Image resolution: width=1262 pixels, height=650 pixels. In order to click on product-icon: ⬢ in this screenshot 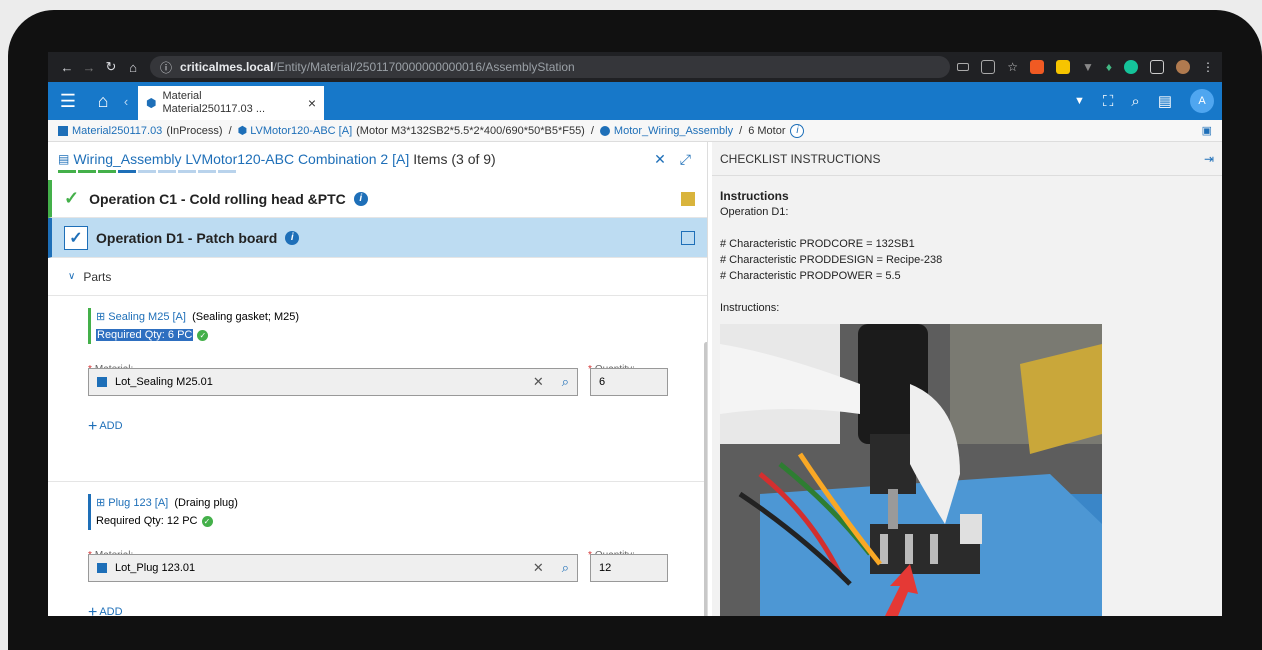, I will do `click(242, 131)`.